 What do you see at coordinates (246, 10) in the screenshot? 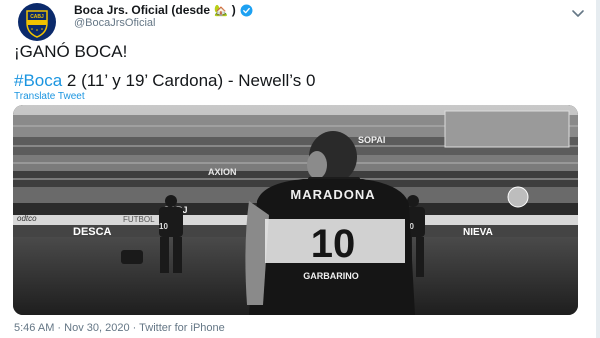
I see `verified-badge-icon` at bounding box center [246, 10].